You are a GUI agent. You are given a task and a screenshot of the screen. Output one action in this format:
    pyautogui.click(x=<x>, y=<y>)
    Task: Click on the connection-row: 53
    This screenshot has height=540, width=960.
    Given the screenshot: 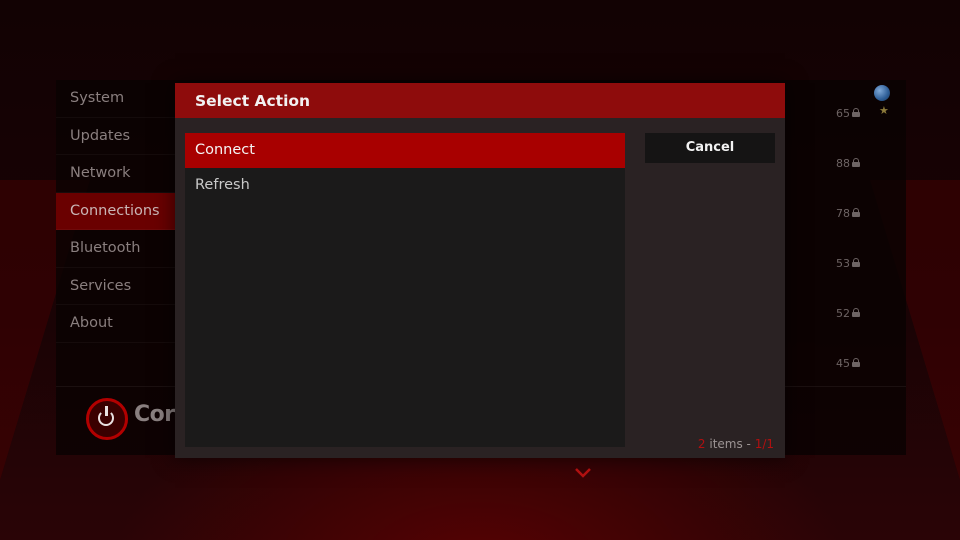 What is the action you would take?
    pyautogui.click(x=856, y=269)
    